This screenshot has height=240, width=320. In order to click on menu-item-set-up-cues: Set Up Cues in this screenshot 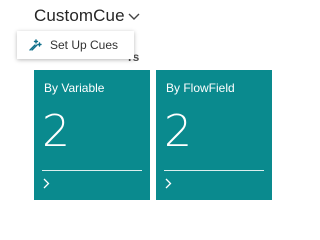, I will do `click(73, 45)`.